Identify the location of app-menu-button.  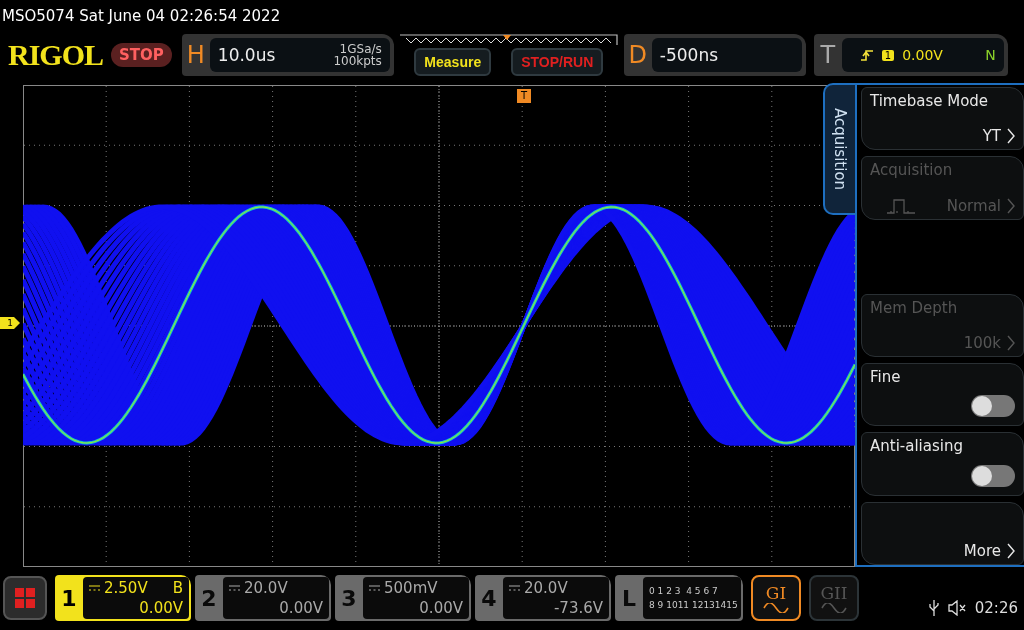
(25, 598).